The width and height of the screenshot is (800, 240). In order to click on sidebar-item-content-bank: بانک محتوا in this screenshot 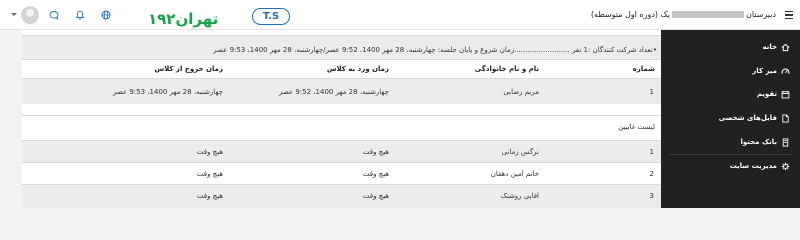, I will do `click(730, 142)`.